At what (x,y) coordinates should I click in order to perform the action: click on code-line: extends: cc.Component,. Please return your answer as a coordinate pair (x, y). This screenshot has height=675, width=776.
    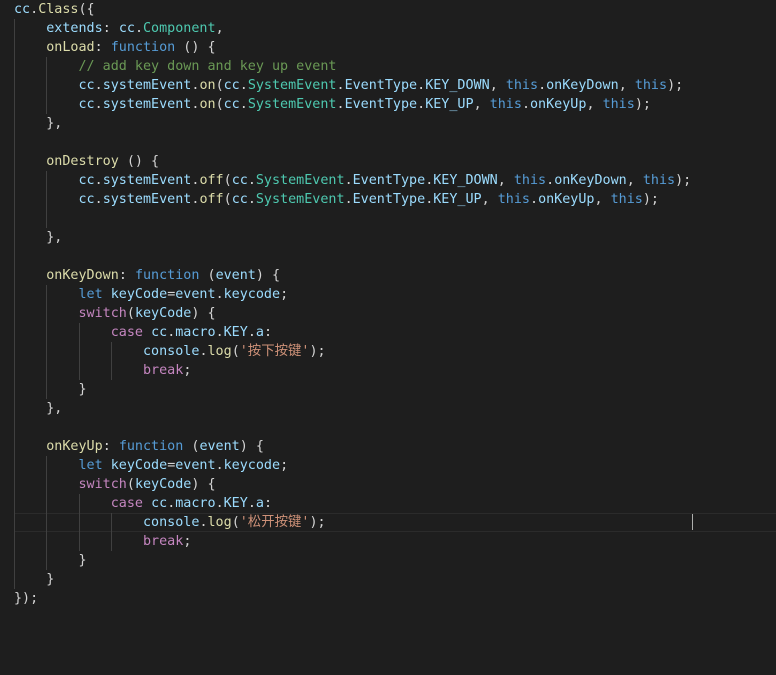
    Looking at the image, I should click on (352, 28).